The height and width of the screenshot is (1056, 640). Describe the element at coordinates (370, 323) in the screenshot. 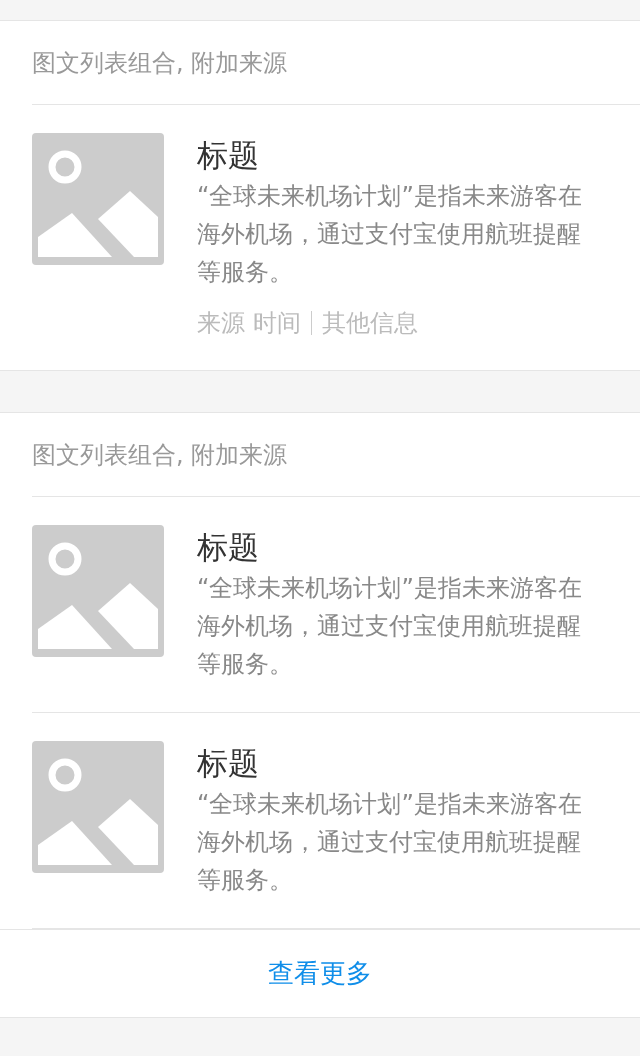

I see `extra-info-label: 其他信息` at that location.